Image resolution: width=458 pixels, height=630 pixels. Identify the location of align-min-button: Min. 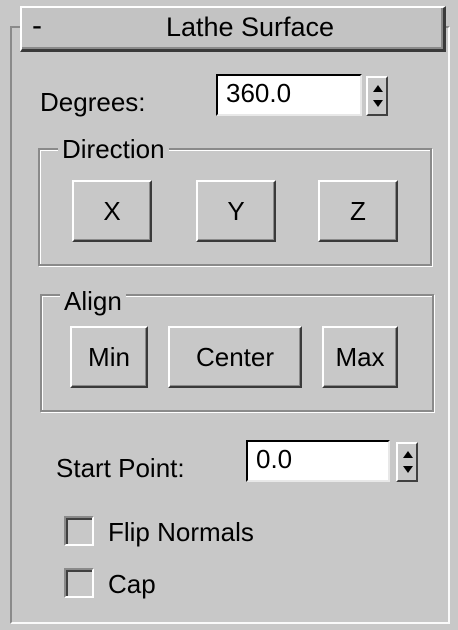
(109, 357).